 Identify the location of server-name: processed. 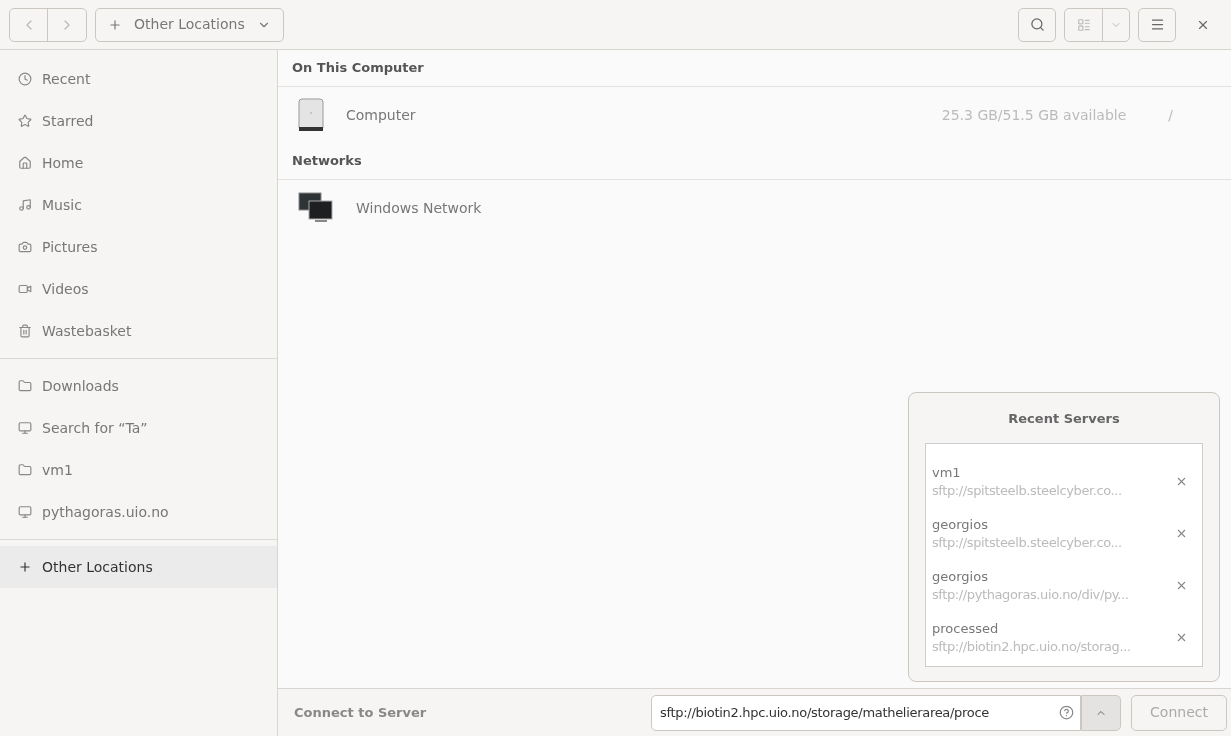
(966, 628).